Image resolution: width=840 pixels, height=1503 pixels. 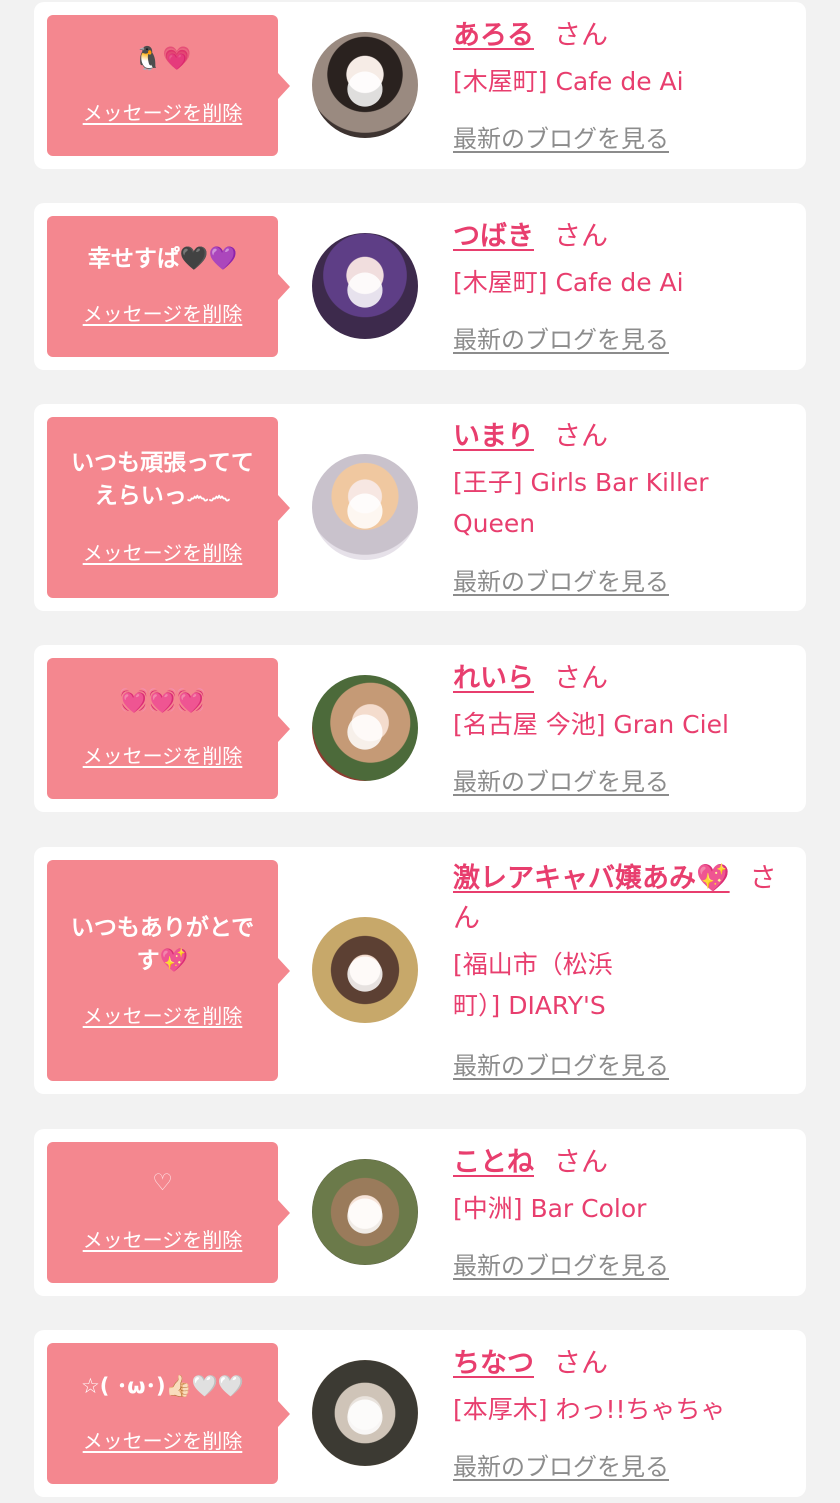 What do you see at coordinates (621, 1186) in the screenshot?
I see `cast-info: ことね さん [中洲] Bar Color` at bounding box center [621, 1186].